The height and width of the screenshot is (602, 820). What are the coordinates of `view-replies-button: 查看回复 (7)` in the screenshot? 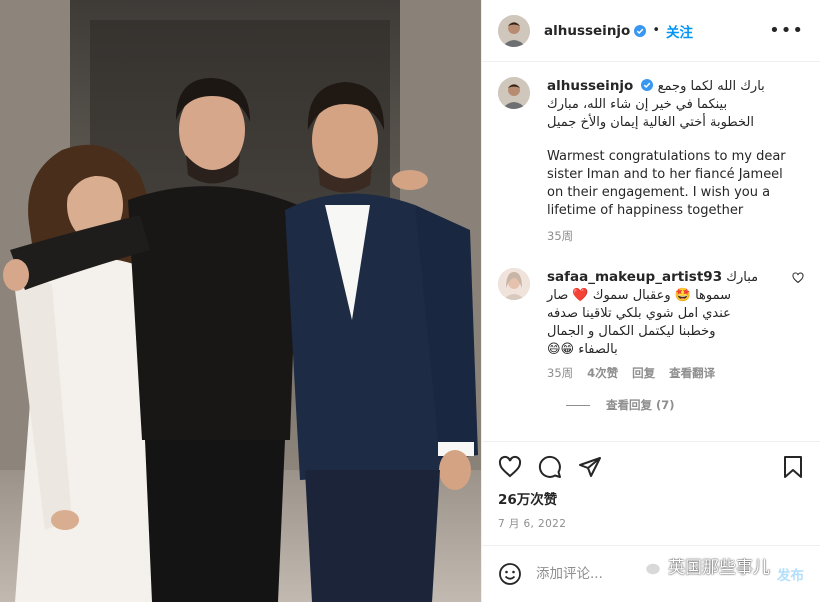 It's located at (685, 405).